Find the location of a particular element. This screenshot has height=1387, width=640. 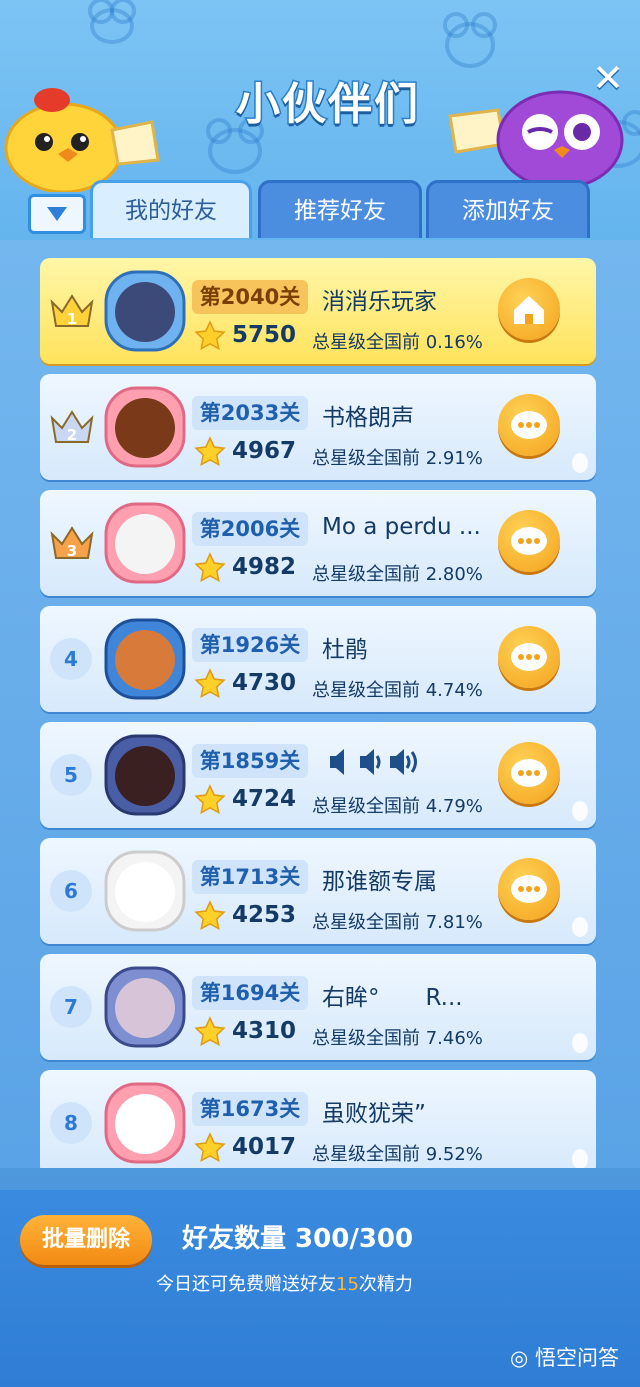

friend-name: 那谁额专属 is located at coordinates (379, 881).